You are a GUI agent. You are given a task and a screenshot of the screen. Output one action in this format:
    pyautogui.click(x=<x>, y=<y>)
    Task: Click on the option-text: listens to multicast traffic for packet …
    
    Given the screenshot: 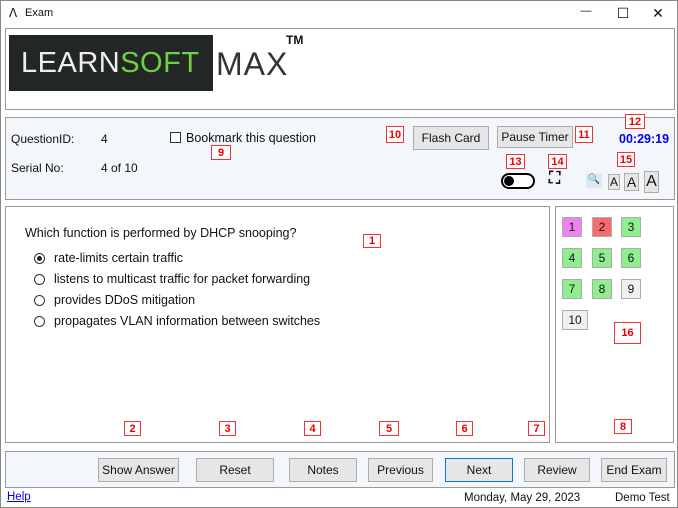 What is the action you would take?
    pyautogui.click(x=182, y=279)
    